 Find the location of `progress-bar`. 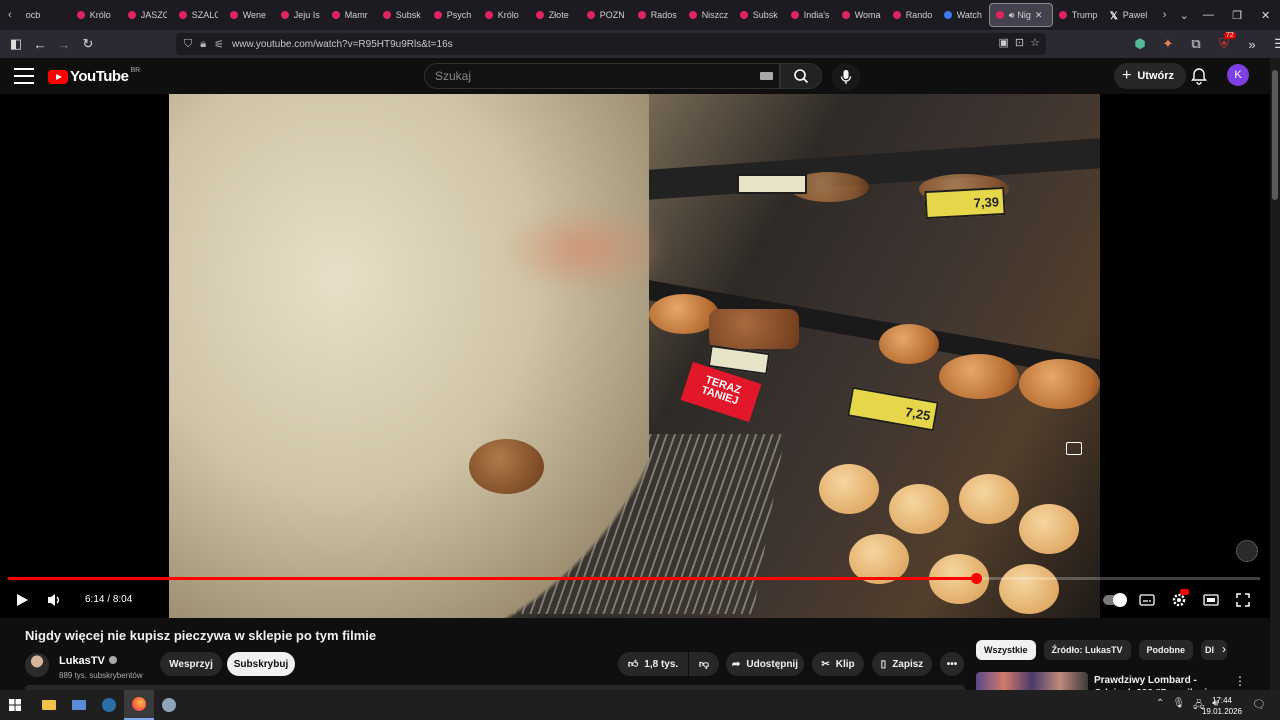

progress-bar is located at coordinates (634, 578).